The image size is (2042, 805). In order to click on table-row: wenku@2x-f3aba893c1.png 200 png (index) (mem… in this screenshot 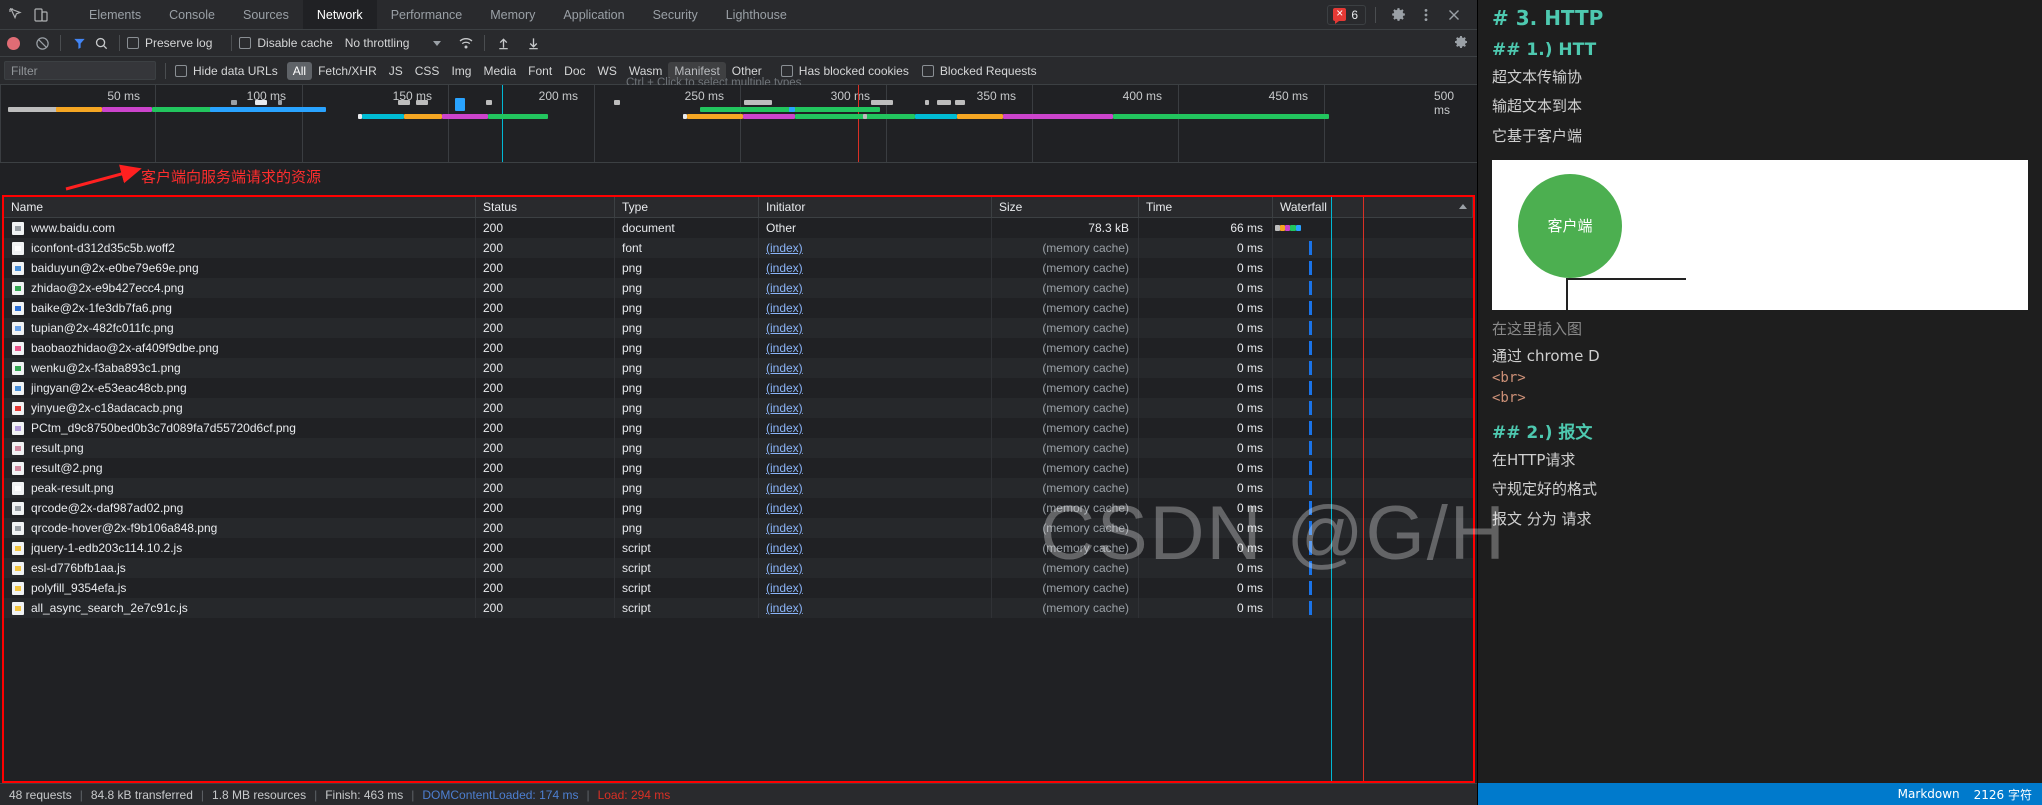, I will do `click(738, 368)`.